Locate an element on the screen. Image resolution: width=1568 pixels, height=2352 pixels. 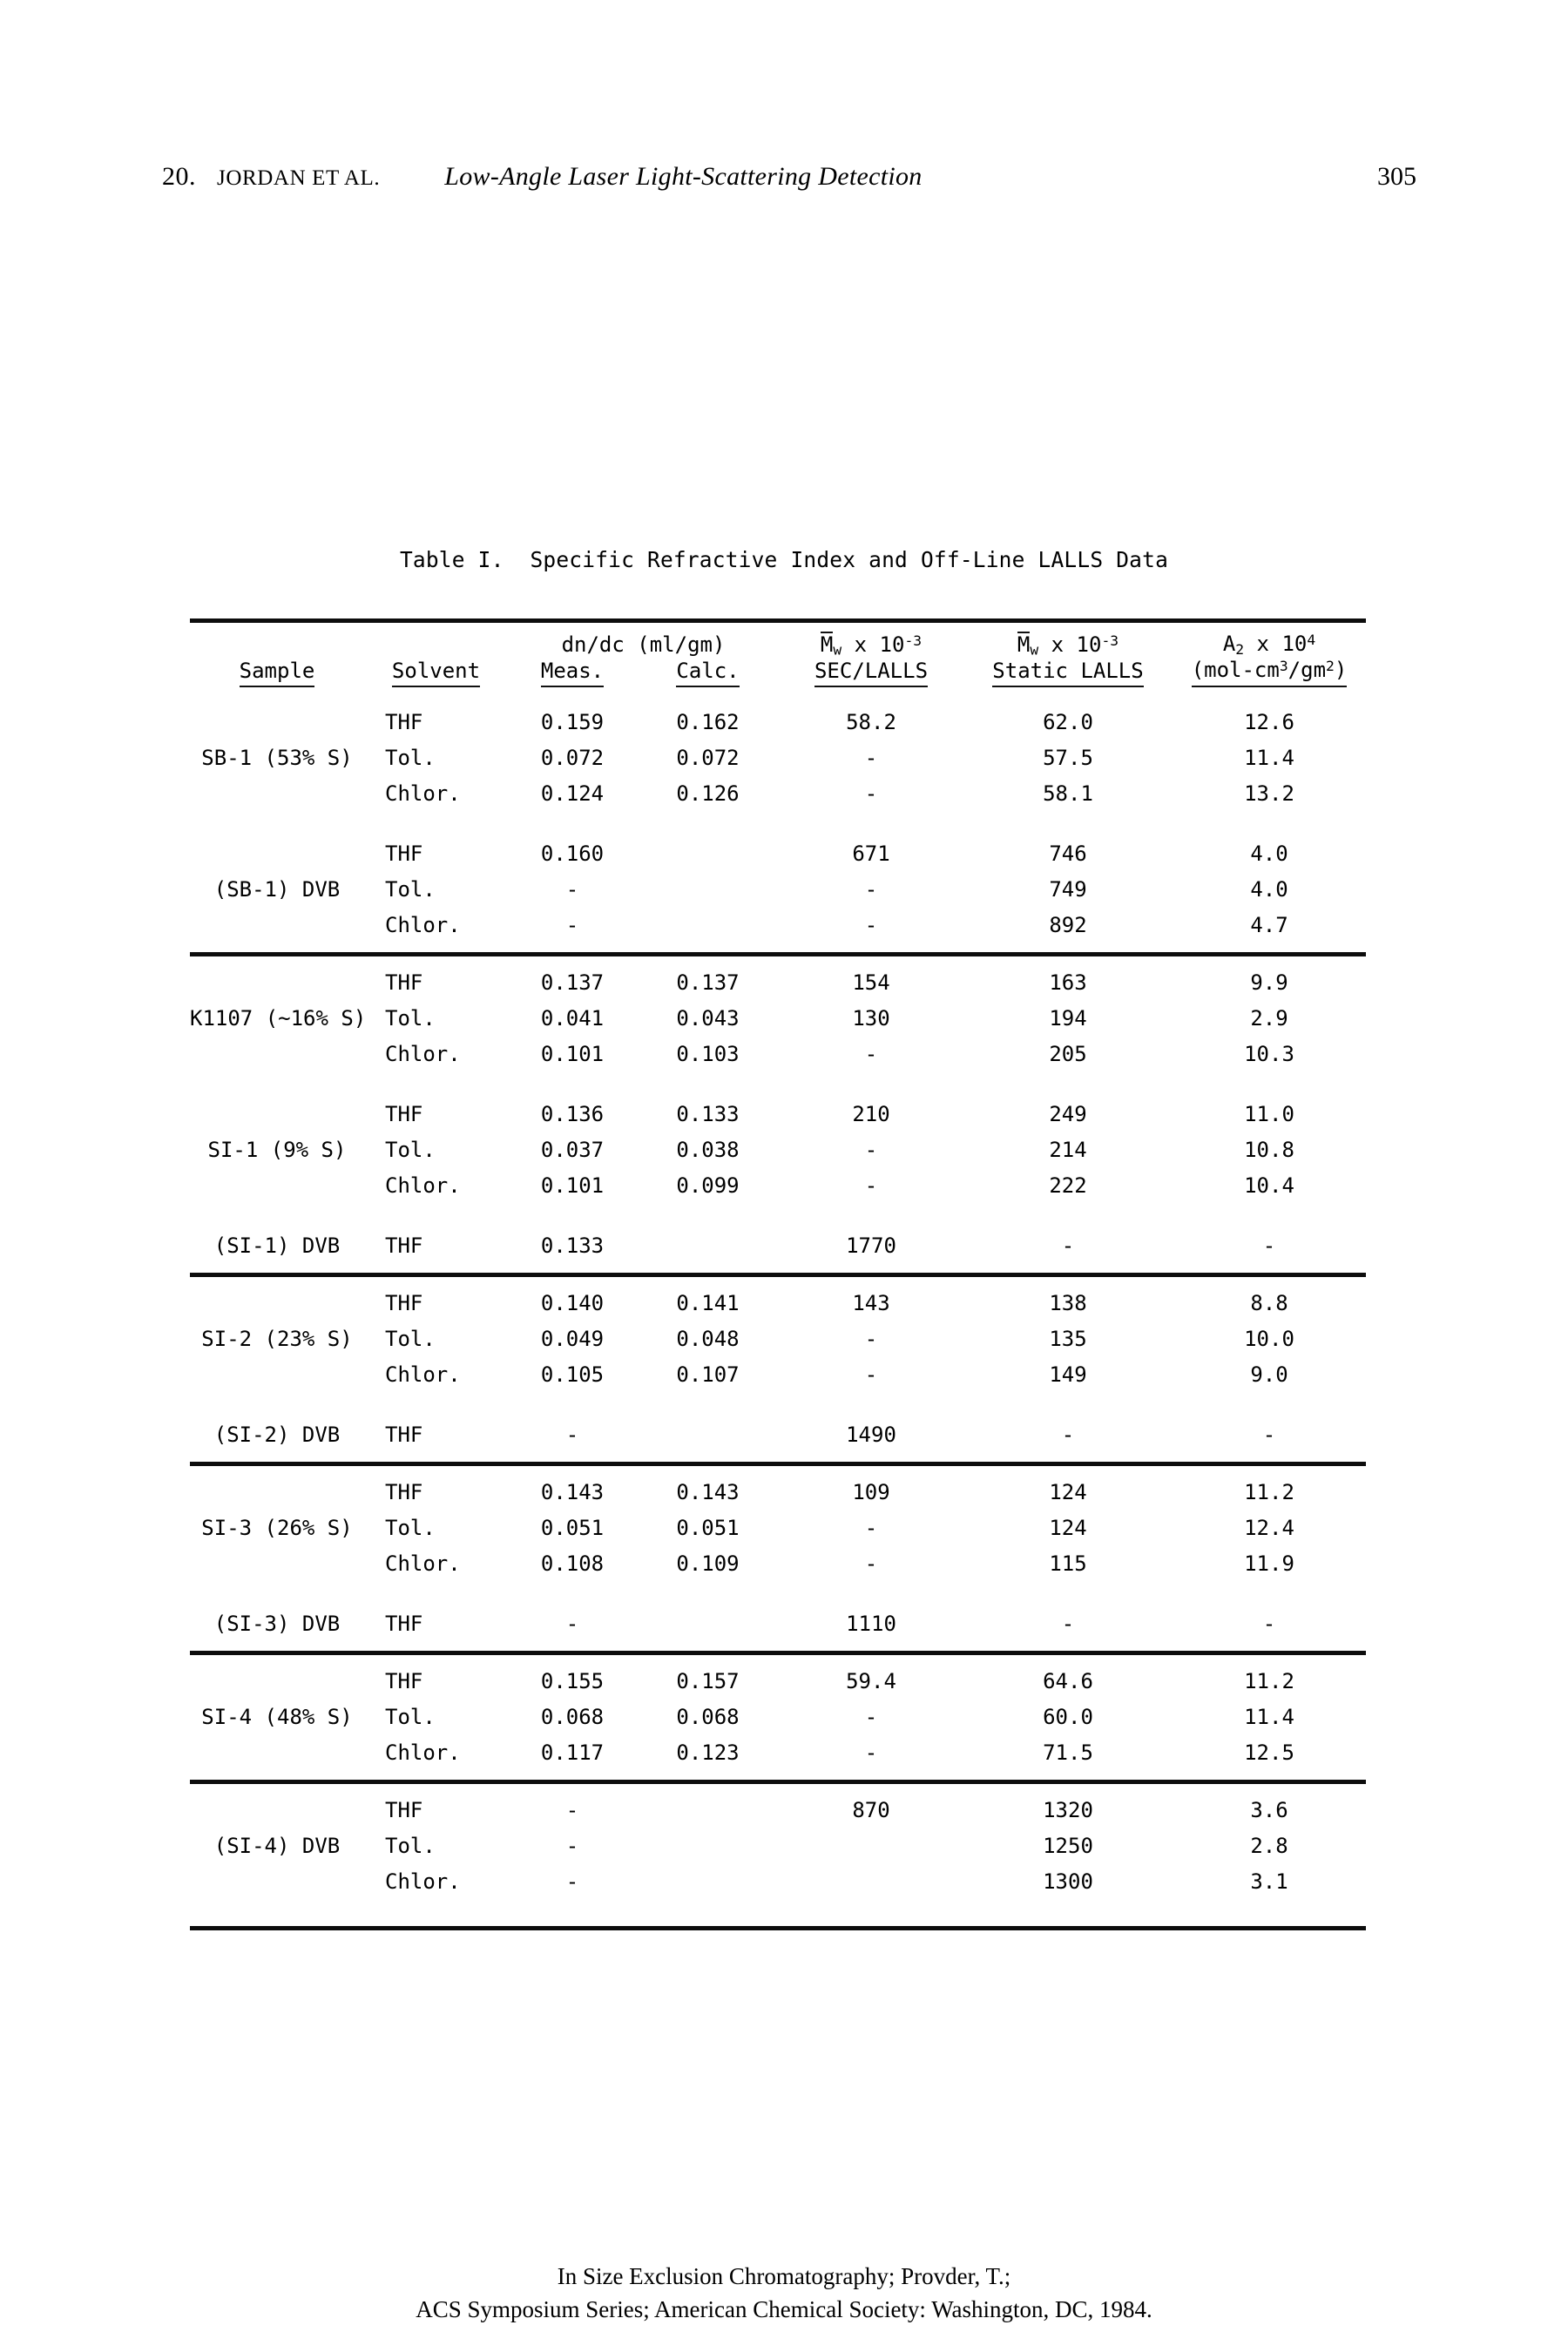
header-group-mw-static: Mw x 10-3 is located at coordinates (1068, 645).